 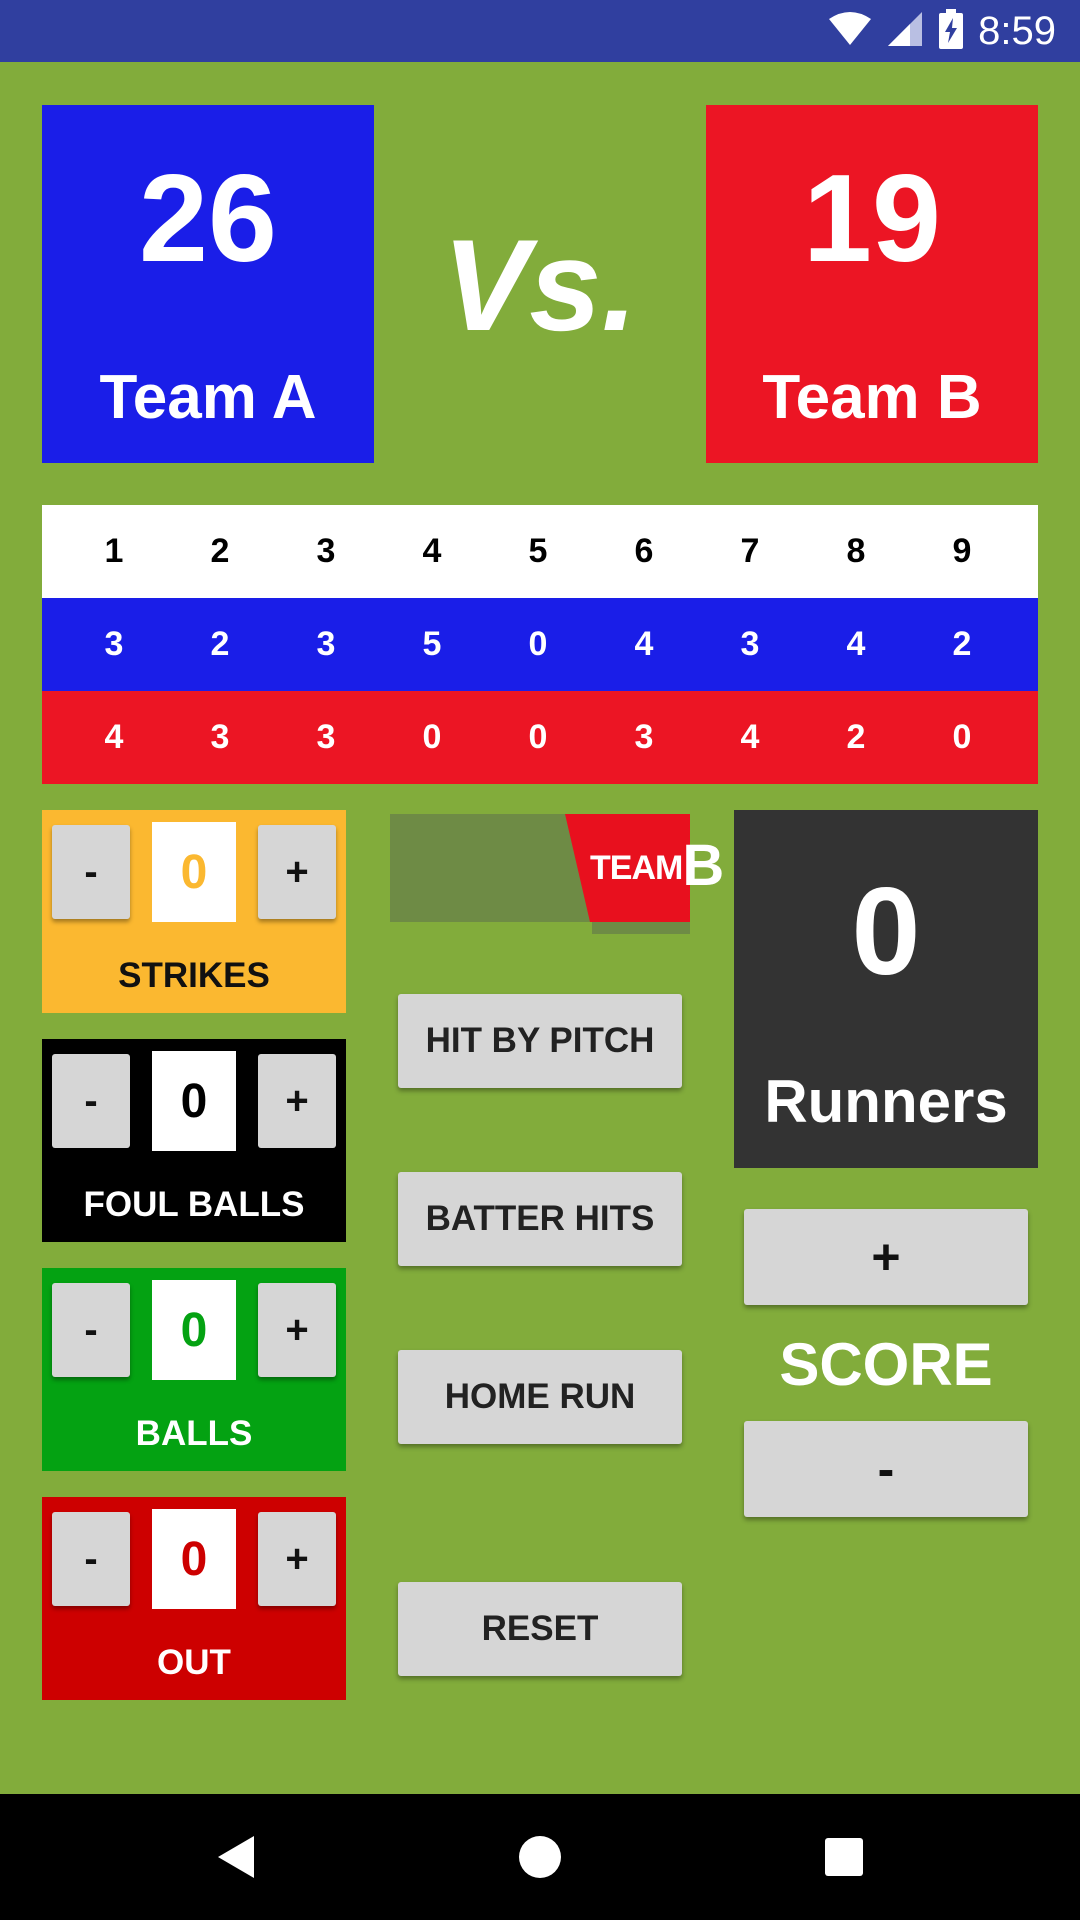 I want to click on home-run-button: HOME RUN, so click(x=540, y=1397).